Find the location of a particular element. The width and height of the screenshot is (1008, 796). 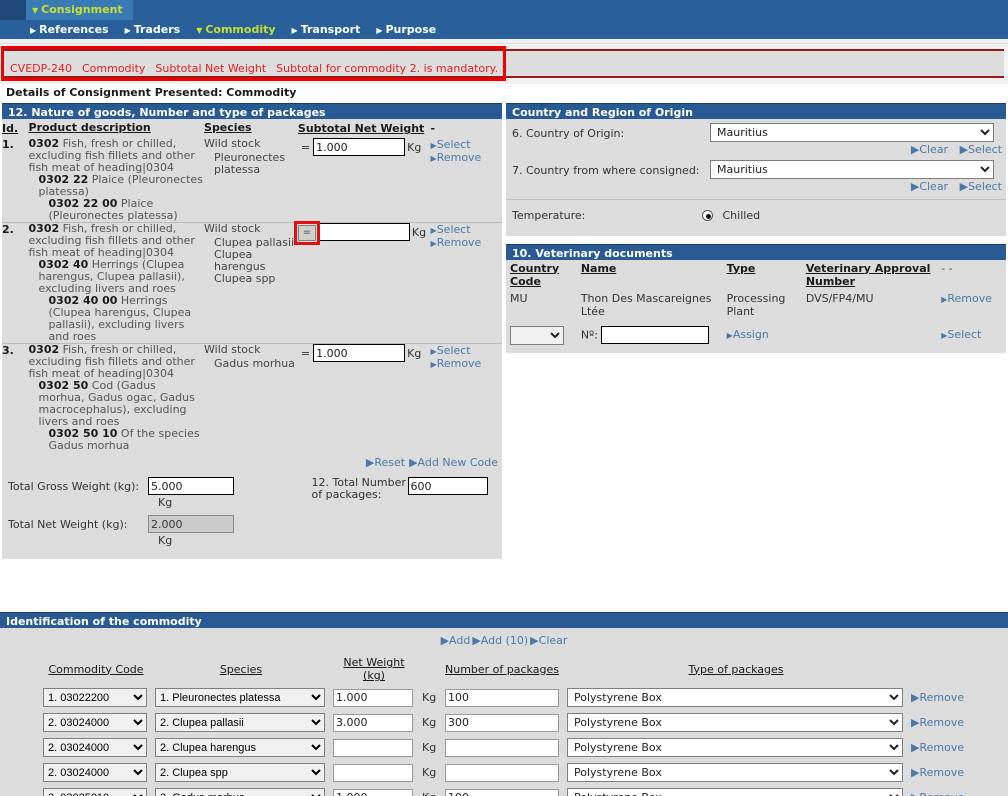

vet-number-label: Nº: is located at coordinates (589, 334).